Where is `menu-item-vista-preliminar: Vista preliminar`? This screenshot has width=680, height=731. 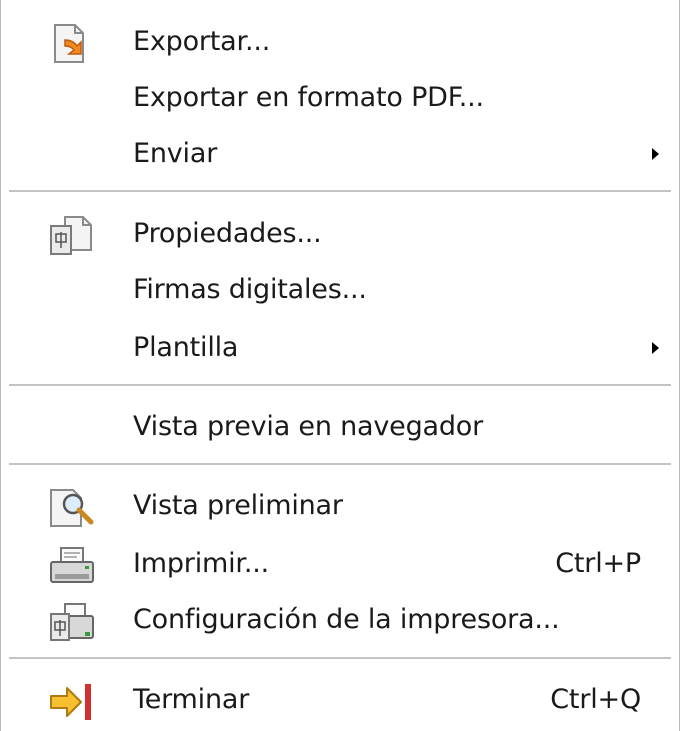 menu-item-vista-preliminar: Vista preliminar is located at coordinates (340, 506).